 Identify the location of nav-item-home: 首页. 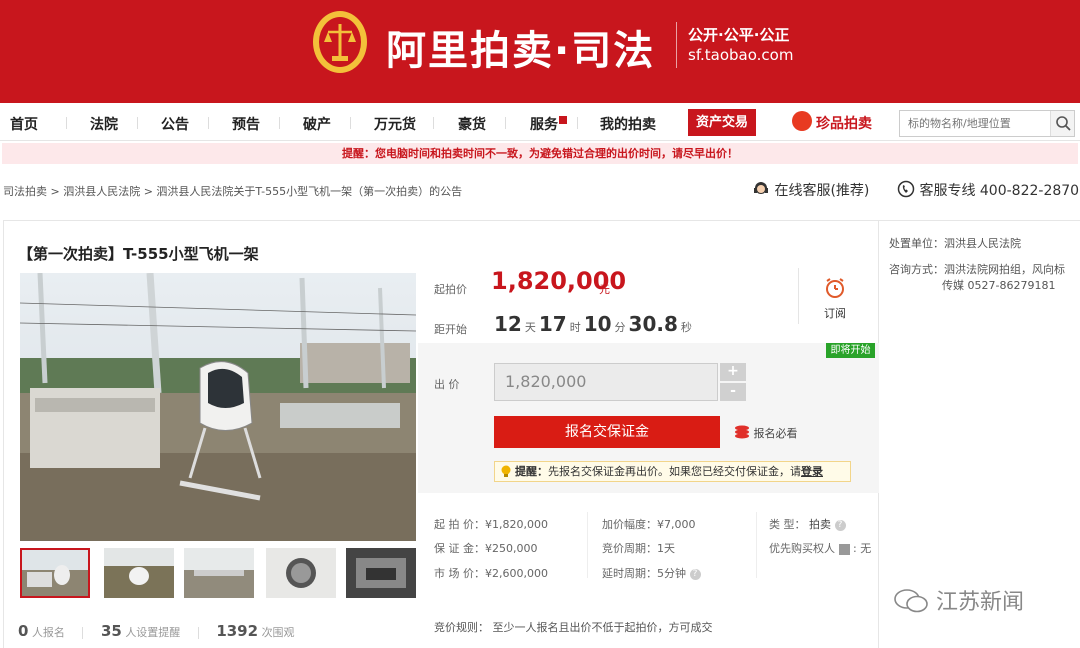
(24, 124).